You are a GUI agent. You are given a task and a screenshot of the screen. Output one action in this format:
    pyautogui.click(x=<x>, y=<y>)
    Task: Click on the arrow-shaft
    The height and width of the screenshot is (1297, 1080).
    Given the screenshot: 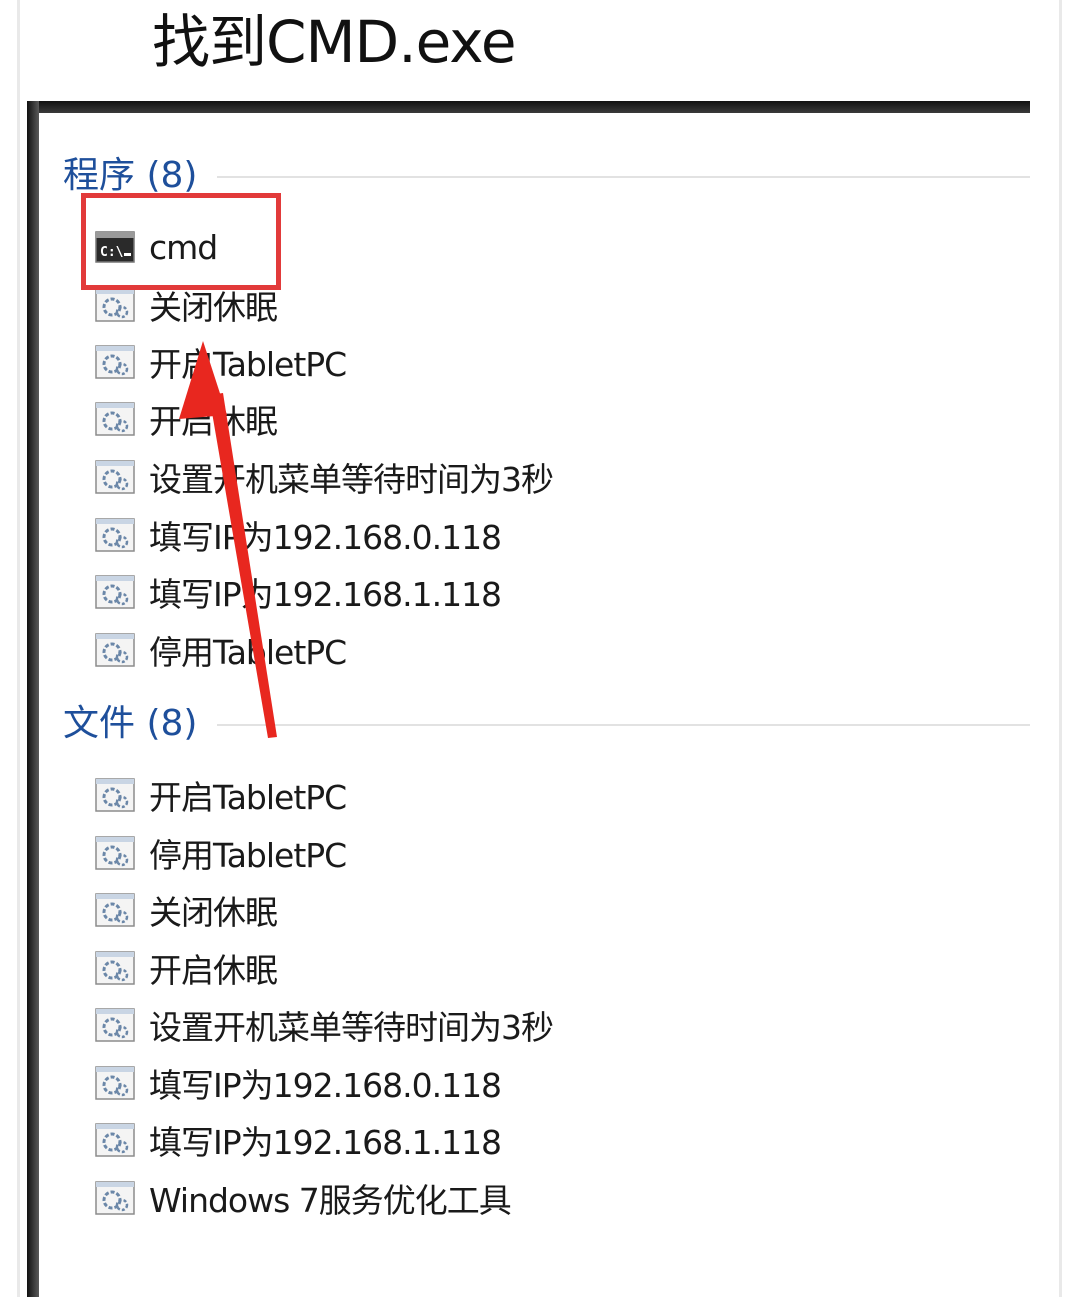 What is the action you would take?
    pyautogui.click(x=243, y=565)
    